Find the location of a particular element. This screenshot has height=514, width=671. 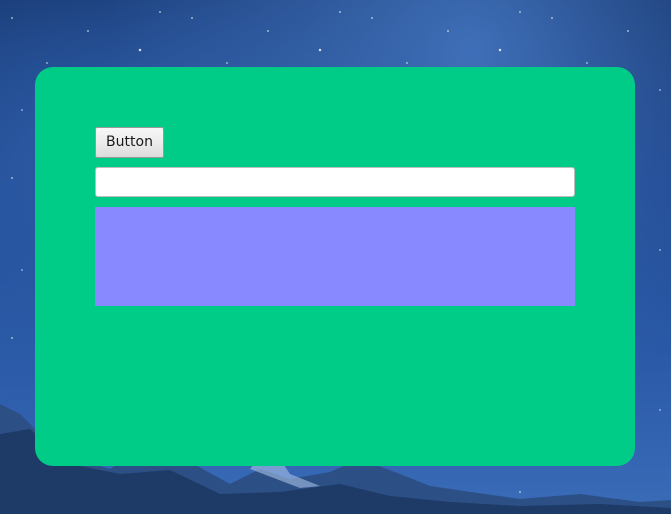

content-area is located at coordinates (335, 256).